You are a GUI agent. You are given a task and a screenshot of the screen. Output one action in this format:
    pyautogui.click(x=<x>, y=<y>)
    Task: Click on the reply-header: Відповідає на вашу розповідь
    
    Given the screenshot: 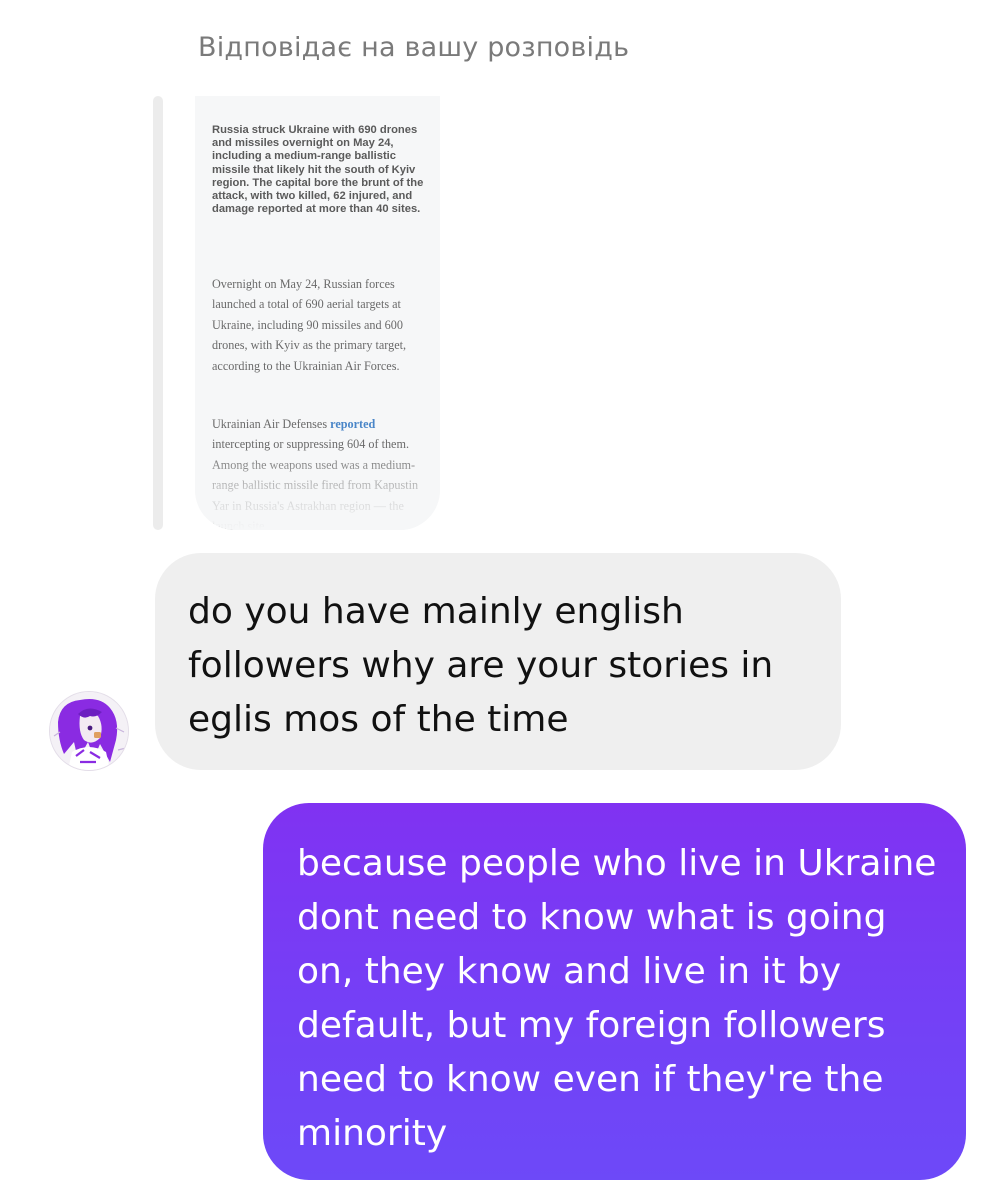 What is the action you would take?
    pyautogui.click(x=414, y=47)
    